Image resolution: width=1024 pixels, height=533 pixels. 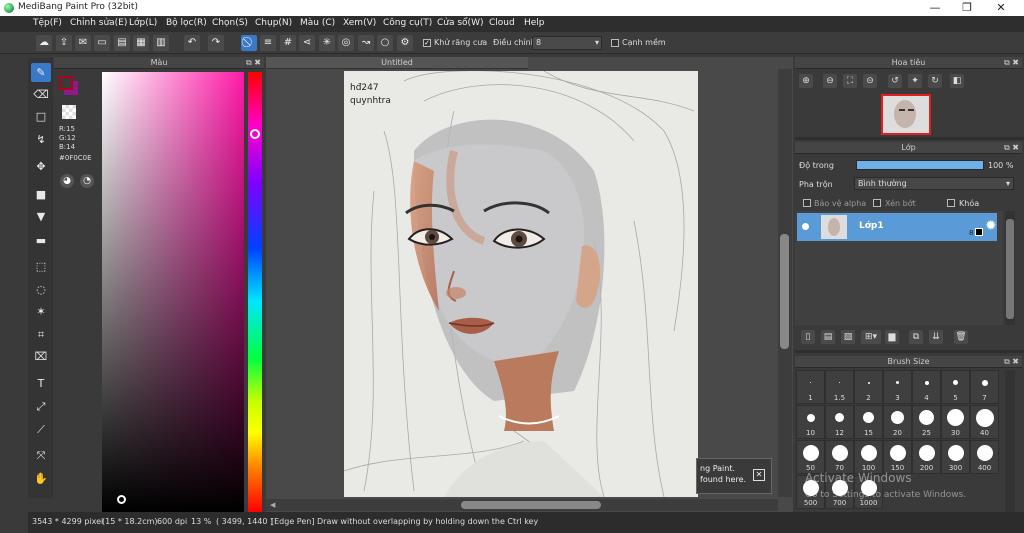 What do you see at coordinates (522, 505) in the screenshot?
I see `horizontal-scrollbar: ◀` at bounding box center [522, 505].